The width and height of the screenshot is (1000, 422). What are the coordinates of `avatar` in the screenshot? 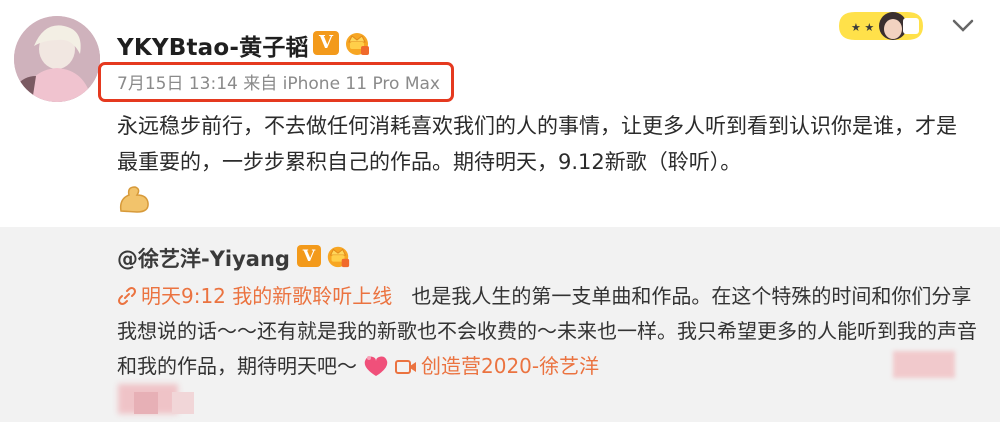 It's located at (57, 59).